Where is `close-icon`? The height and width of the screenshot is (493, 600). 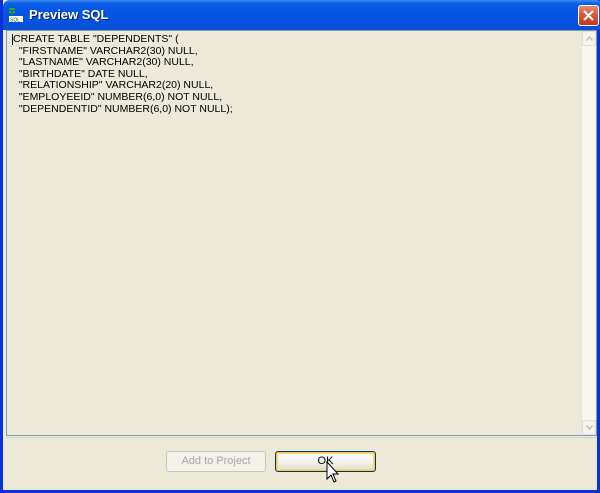
close-icon is located at coordinates (588, 15).